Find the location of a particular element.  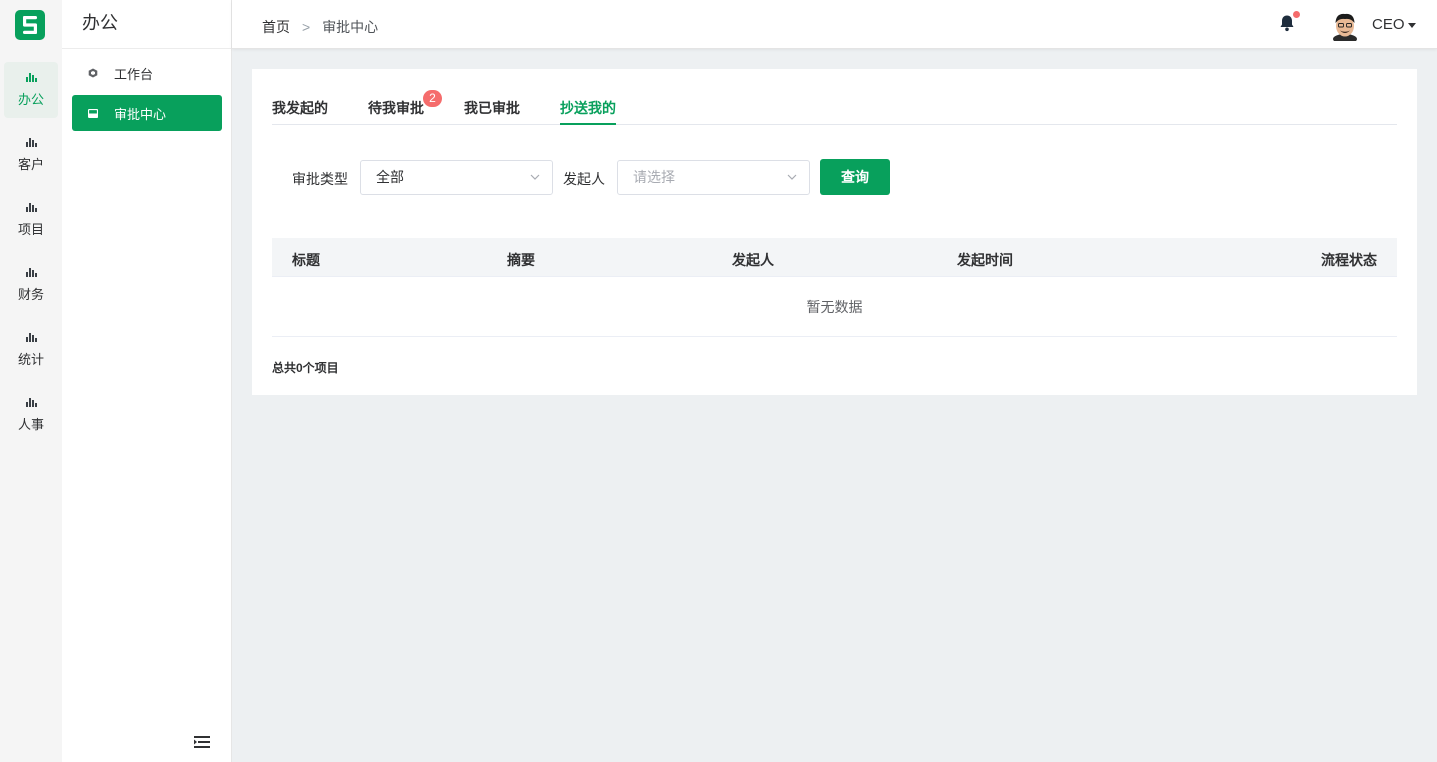

column-header-title: 标题 is located at coordinates (306, 260).